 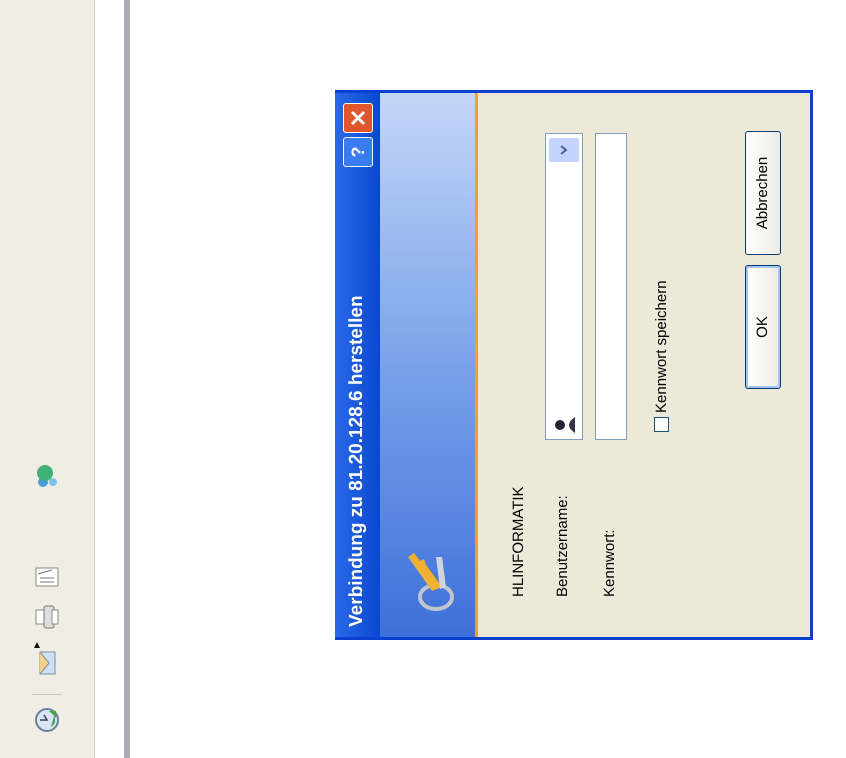 What do you see at coordinates (763, 193) in the screenshot?
I see `dialog-button: Abbrechen` at bounding box center [763, 193].